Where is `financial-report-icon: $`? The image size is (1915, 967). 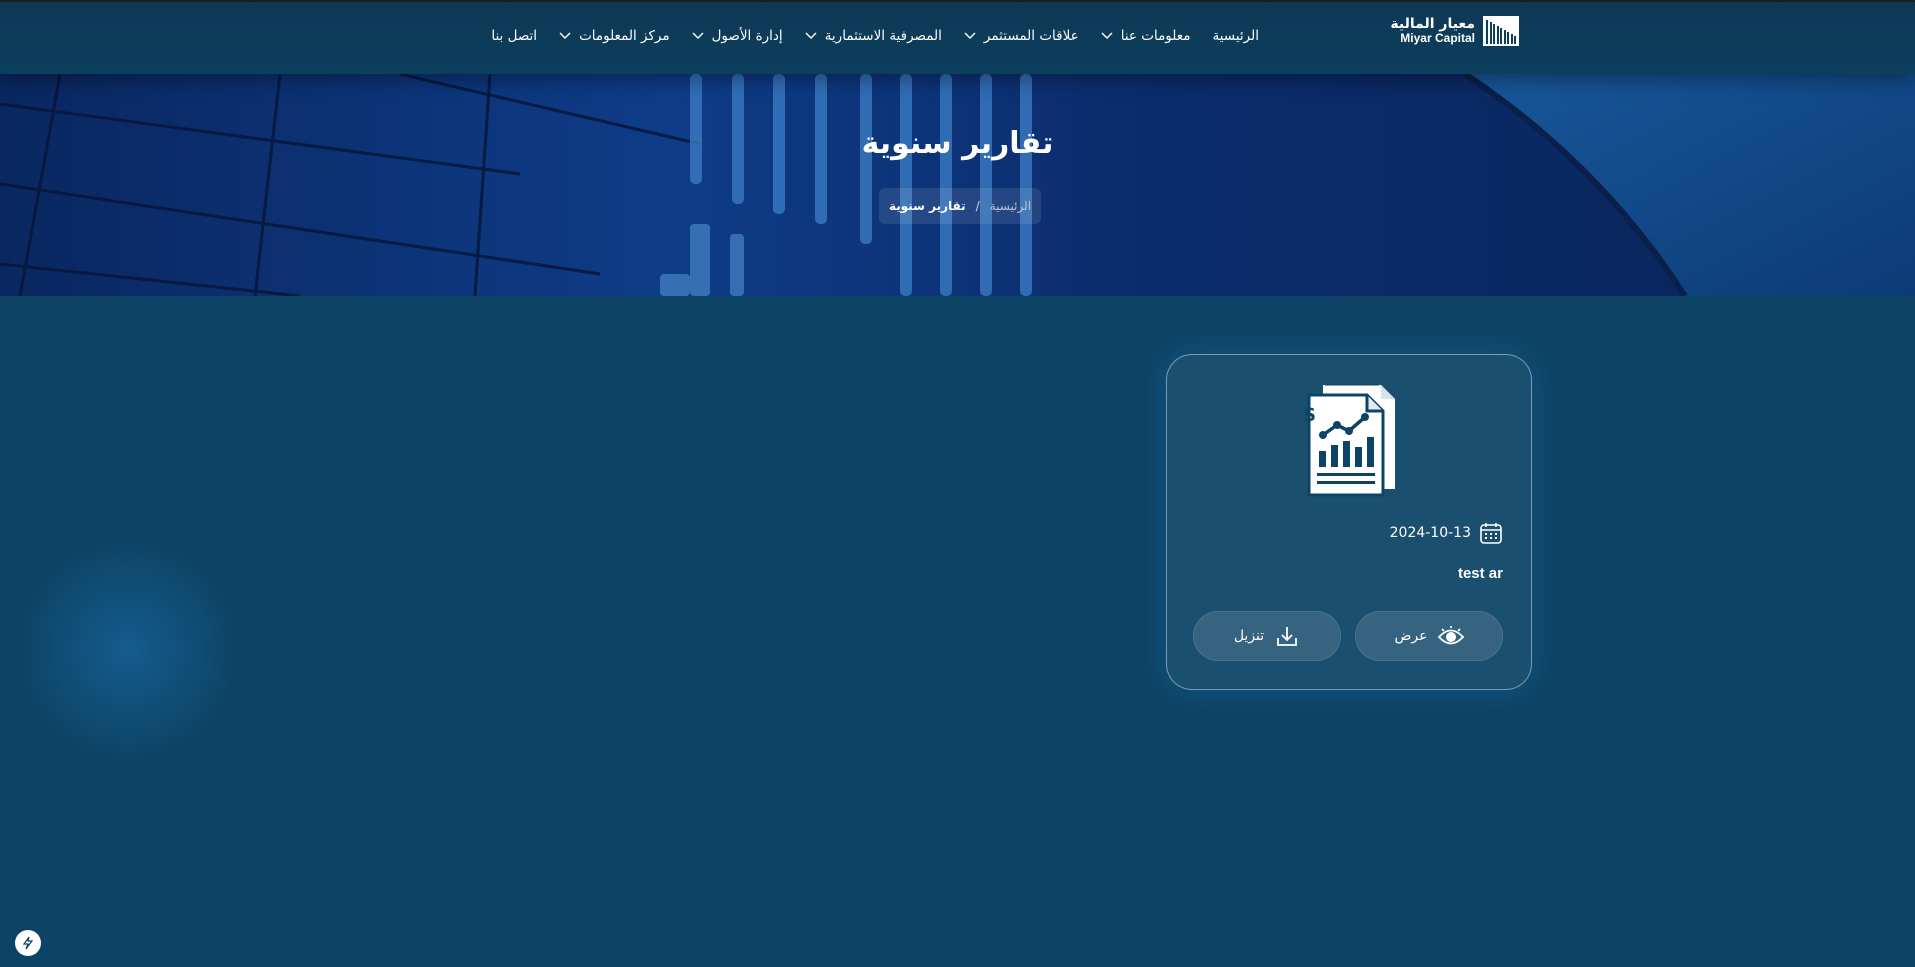 financial-report-icon: $ is located at coordinates (1350, 440).